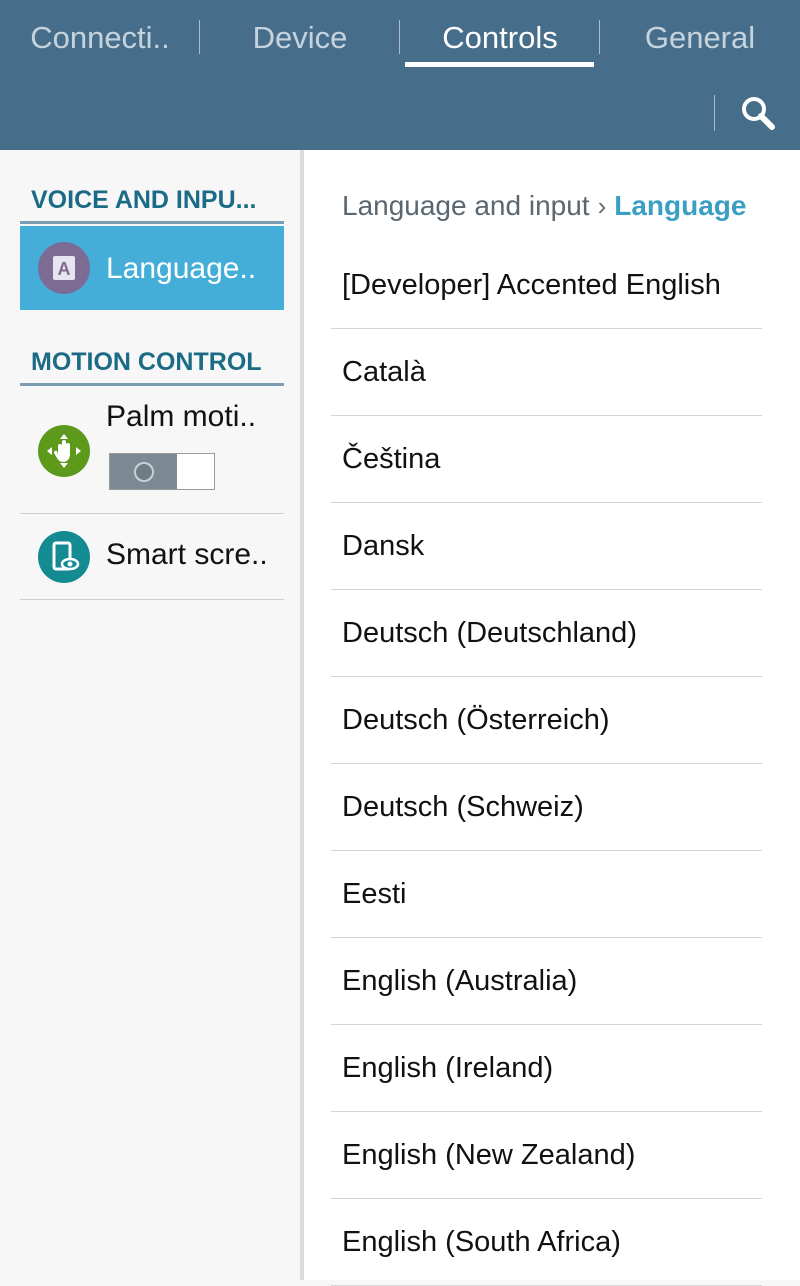  I want to click on category-tabs: Connecti.. Device Controls General, so click(400, 37).